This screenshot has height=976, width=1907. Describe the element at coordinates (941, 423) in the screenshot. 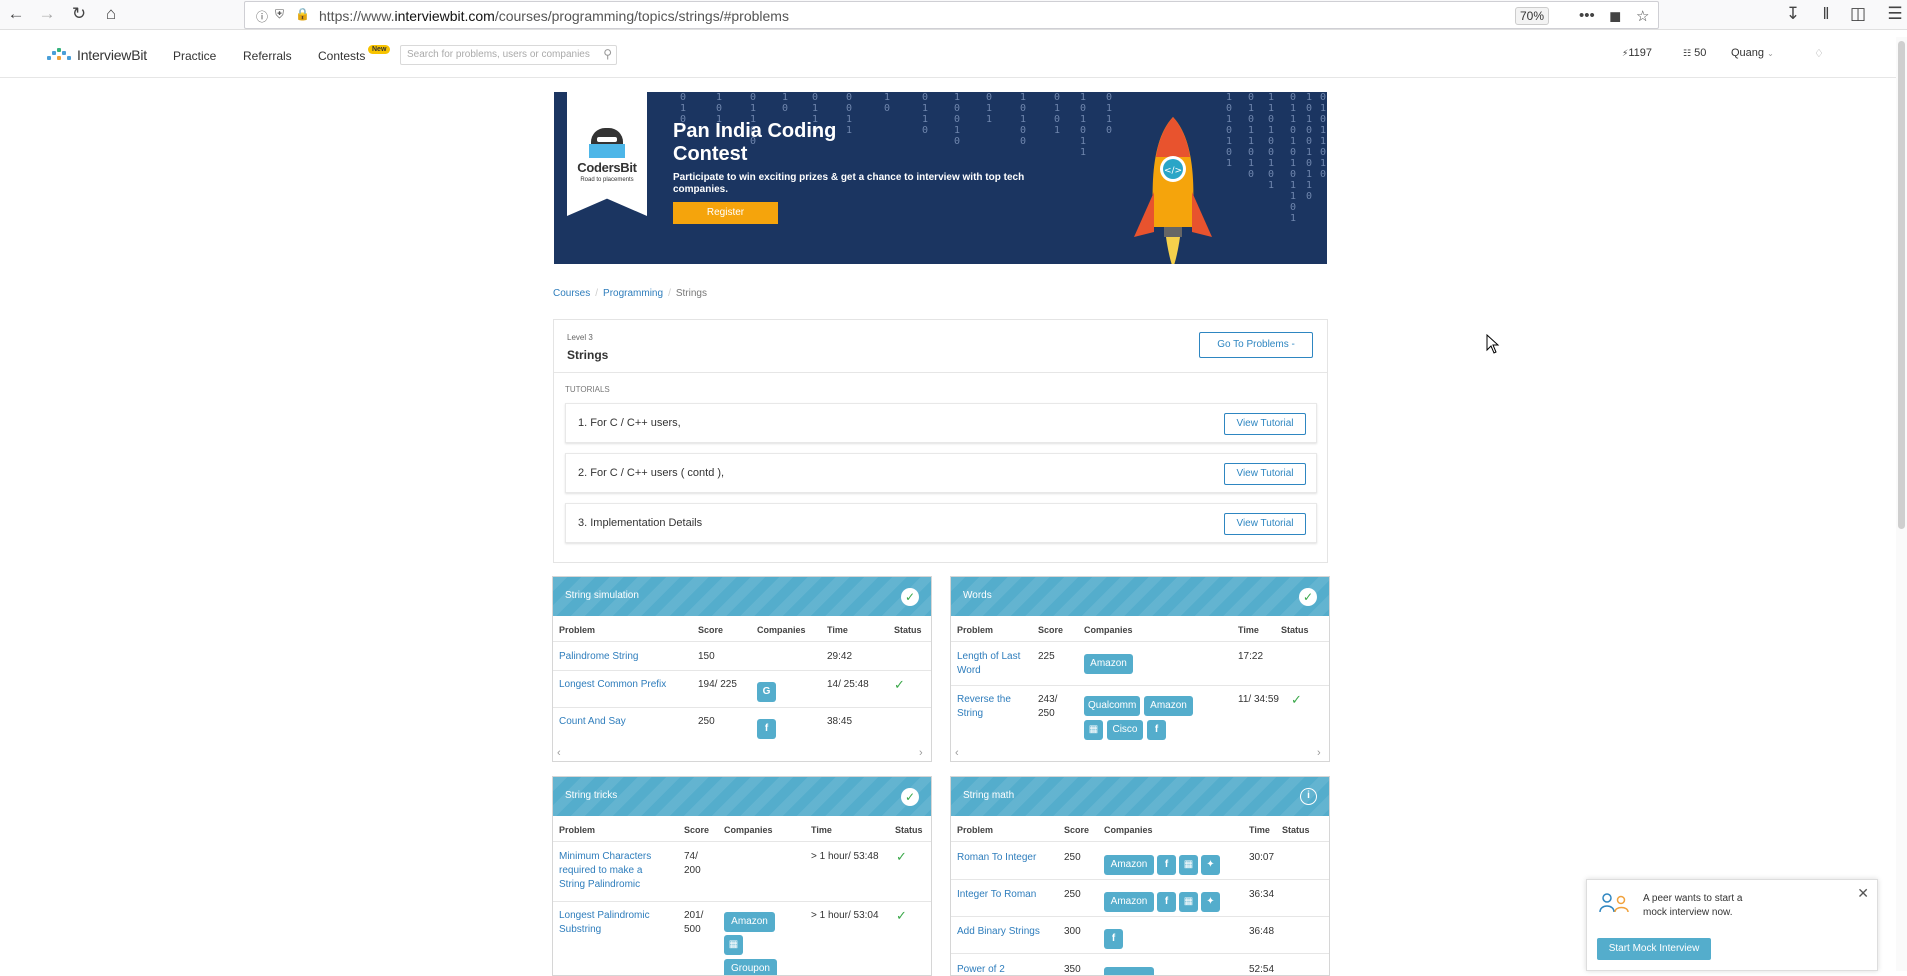

I see `tutorial-item: 1. For C / C++ users, View Tutorial` at that location.